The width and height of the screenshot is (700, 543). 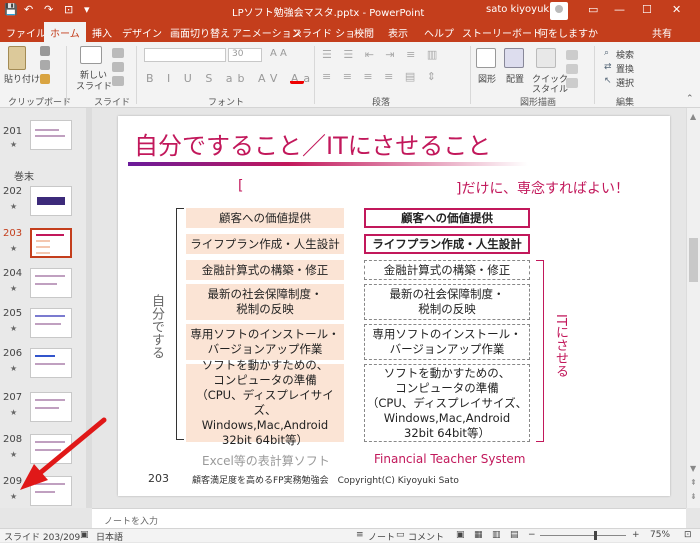 I want to click on left-item: 顧客への価値提供, so click(x=265, y=218).